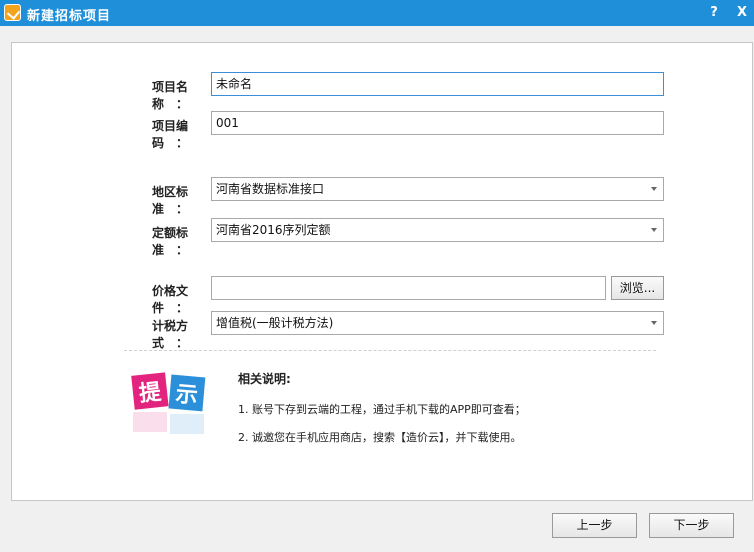 This screenshot has height=552, width=754. Describe the element at coordinates (437, 189) in the screenshot. I see `region-standard-select: 河南省数据标准接口` at that location.